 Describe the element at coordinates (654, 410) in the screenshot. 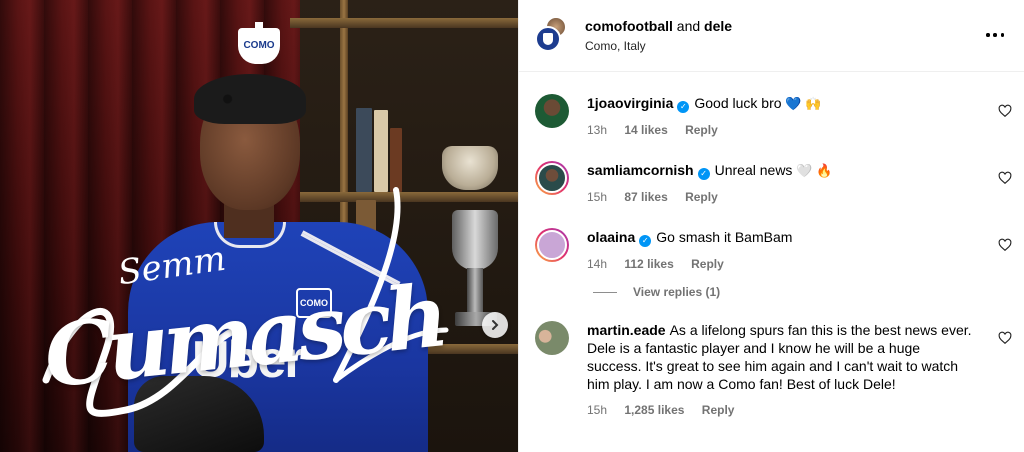

I see `comment-likes: 1,285 likes` at that location.